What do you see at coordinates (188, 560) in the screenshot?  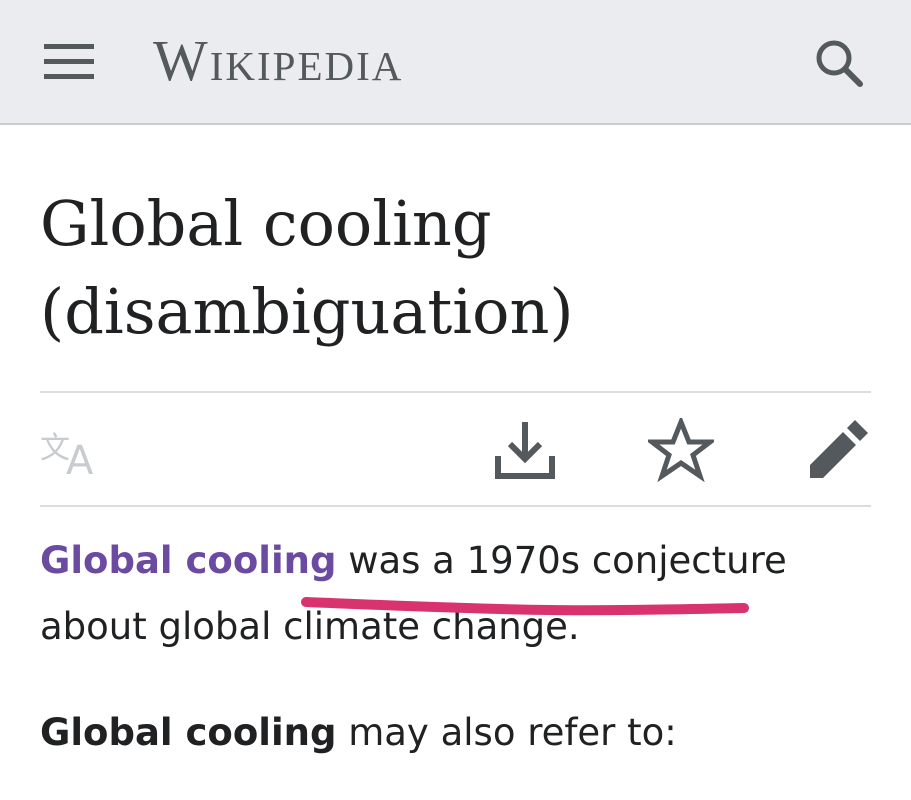 I see `global-cooling-link: Global cooling` at bounding box center [188, 560].